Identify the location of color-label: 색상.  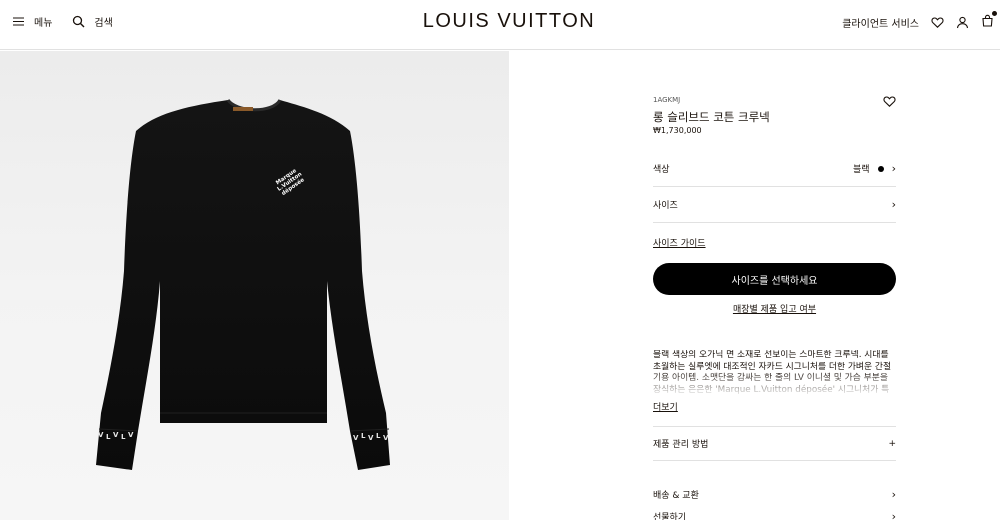
(661, 170).